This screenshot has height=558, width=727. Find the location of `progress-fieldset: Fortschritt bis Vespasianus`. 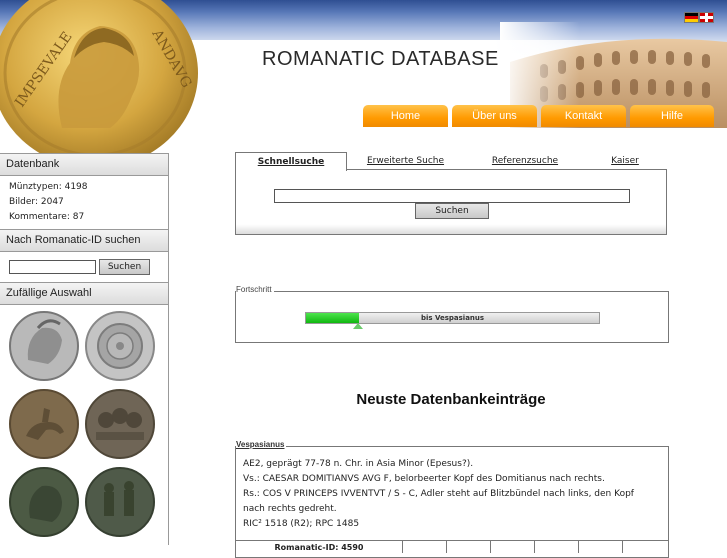

progress-fieldset: Fortschritt bis Vespasianus is located at coordinates (452, 314).